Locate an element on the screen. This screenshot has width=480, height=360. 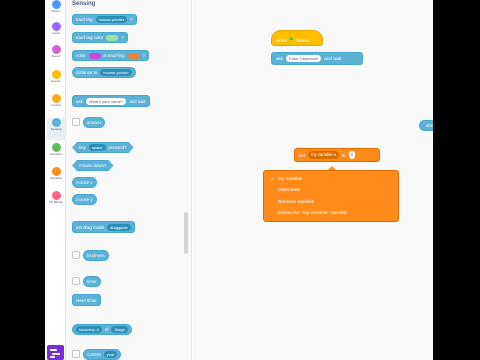
block-text: timer is located at coordinates (92, 281).